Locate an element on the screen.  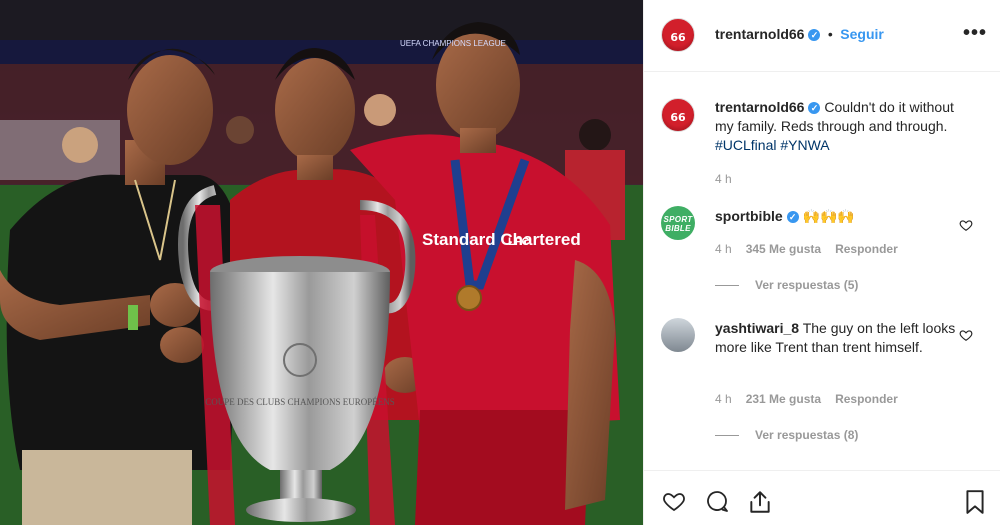
caption-username: trentarnold66 is located at coordinates (759, 107).